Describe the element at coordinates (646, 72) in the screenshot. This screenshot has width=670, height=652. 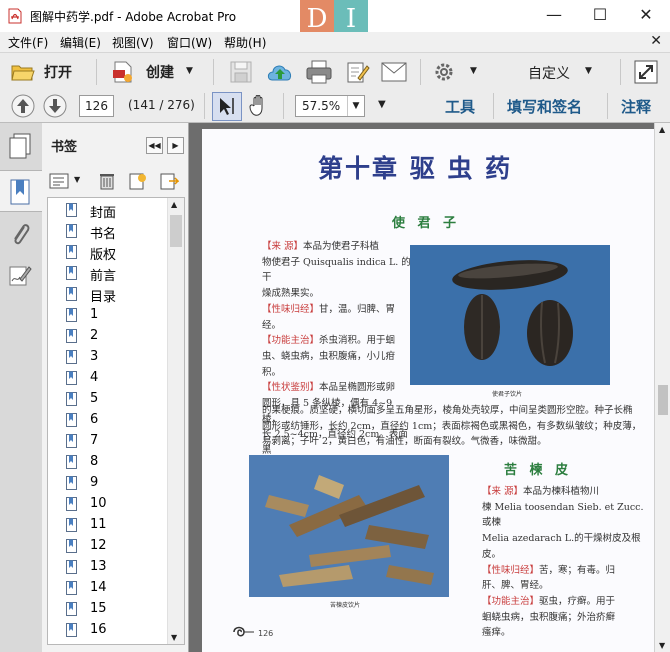
I see `fullscreen-icon` at that location.